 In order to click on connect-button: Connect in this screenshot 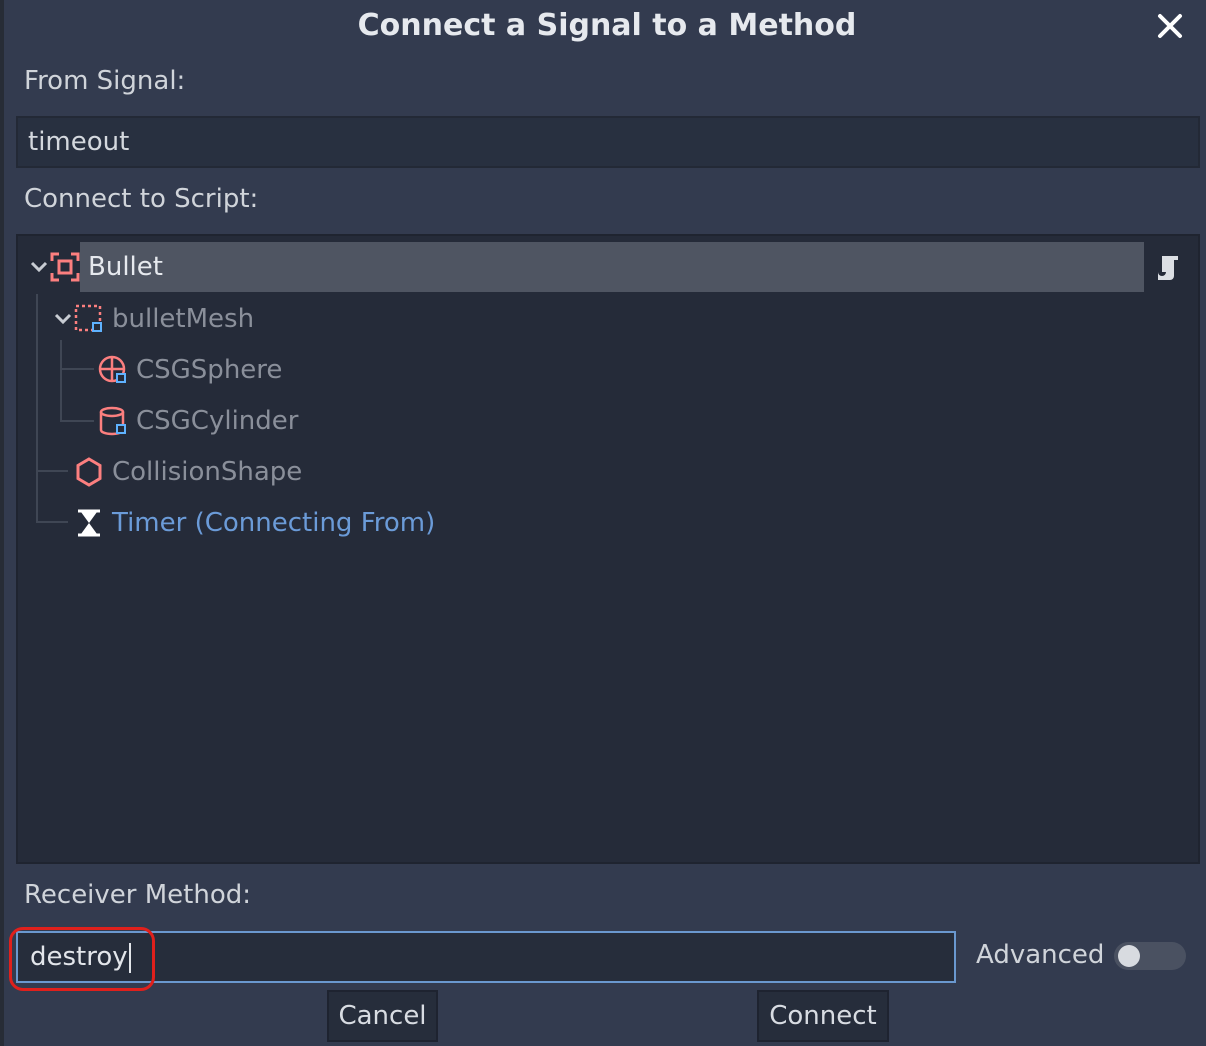, I will do `click(823, 1016)`.